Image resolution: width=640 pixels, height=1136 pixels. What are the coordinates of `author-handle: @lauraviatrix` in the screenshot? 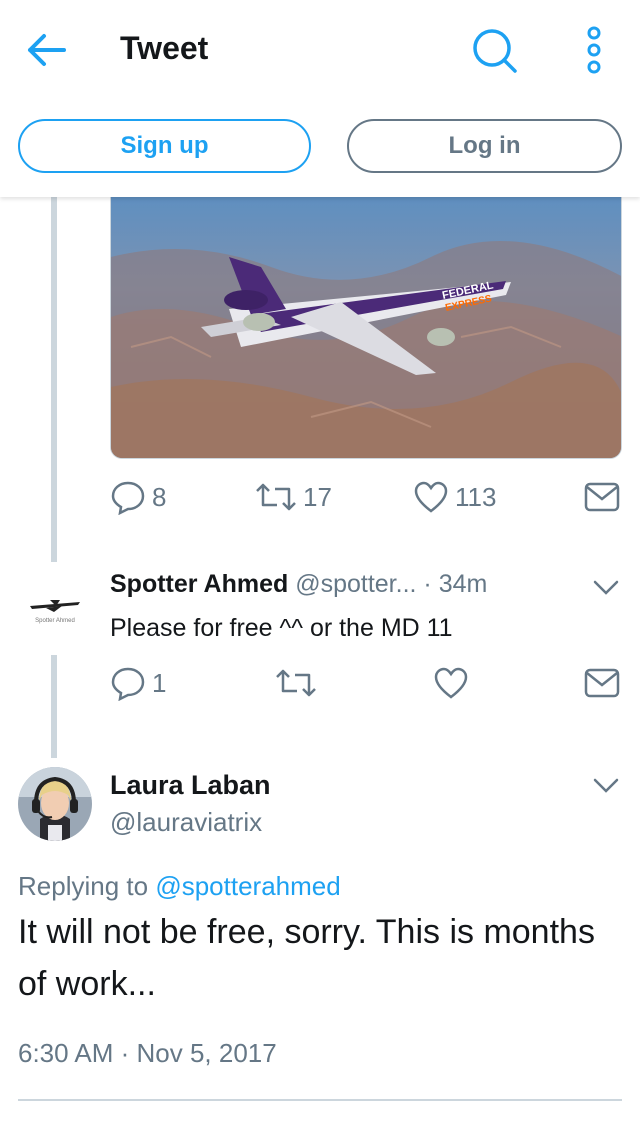 It's located at (186, 822).